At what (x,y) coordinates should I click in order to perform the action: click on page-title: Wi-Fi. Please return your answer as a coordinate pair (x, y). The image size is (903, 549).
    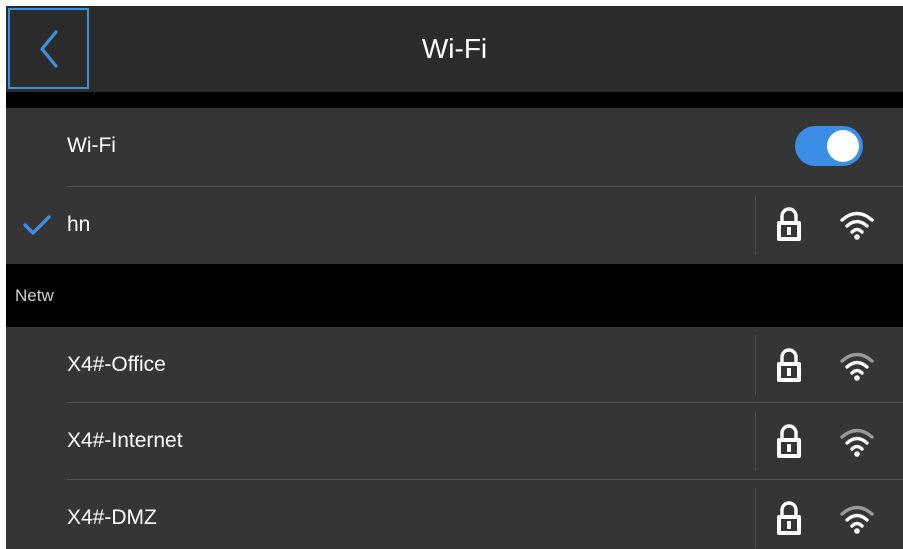
    Looking at the image, I should click on (454, 48).